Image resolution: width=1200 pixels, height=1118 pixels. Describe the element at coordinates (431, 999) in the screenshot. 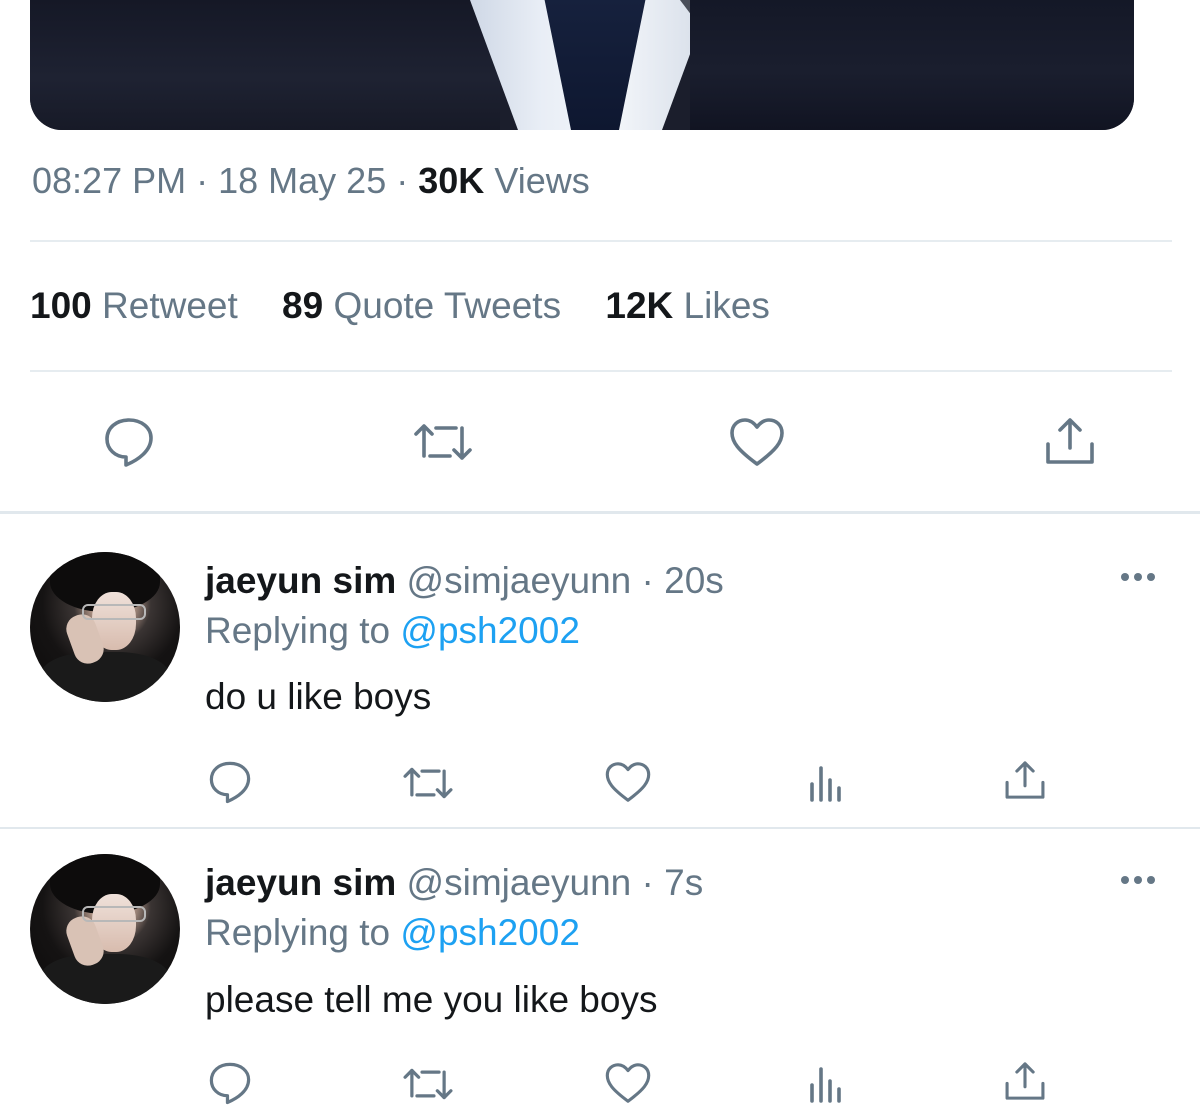

I see `reply-text: please tell me you like boys` at that location.